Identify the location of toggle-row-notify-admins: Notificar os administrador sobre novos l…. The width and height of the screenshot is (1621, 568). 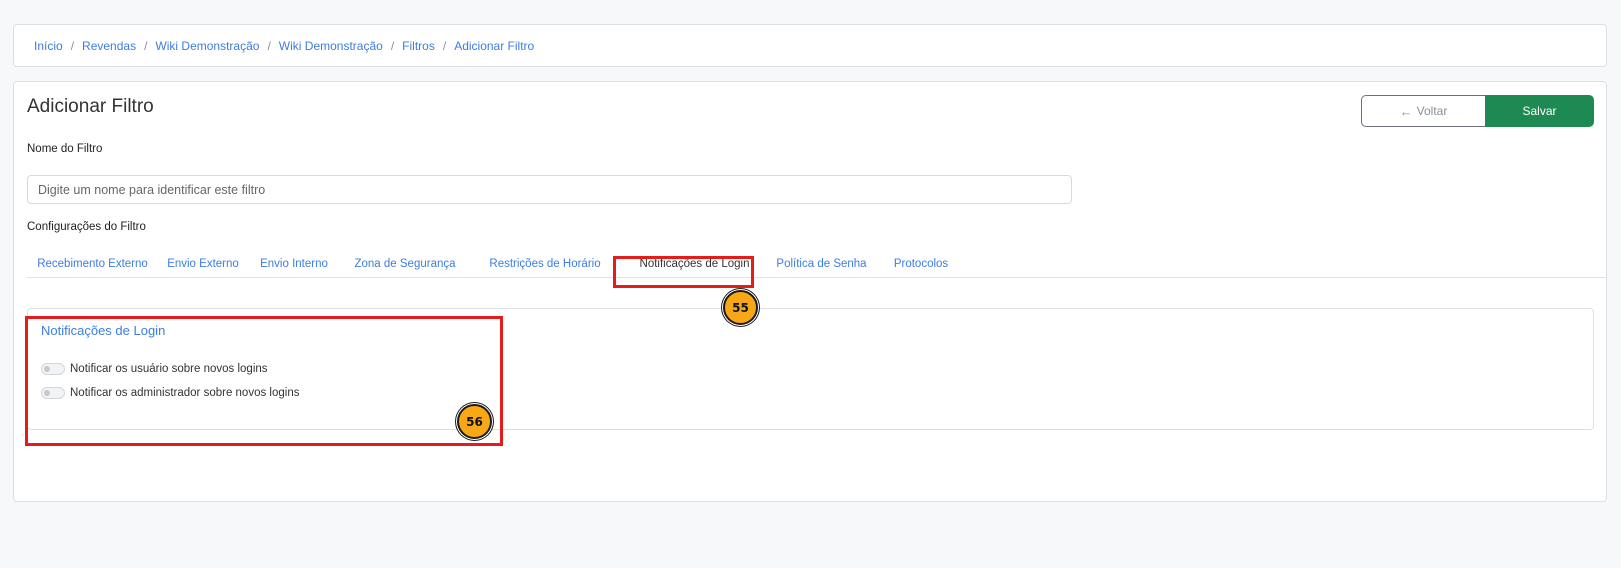
(170, 393).